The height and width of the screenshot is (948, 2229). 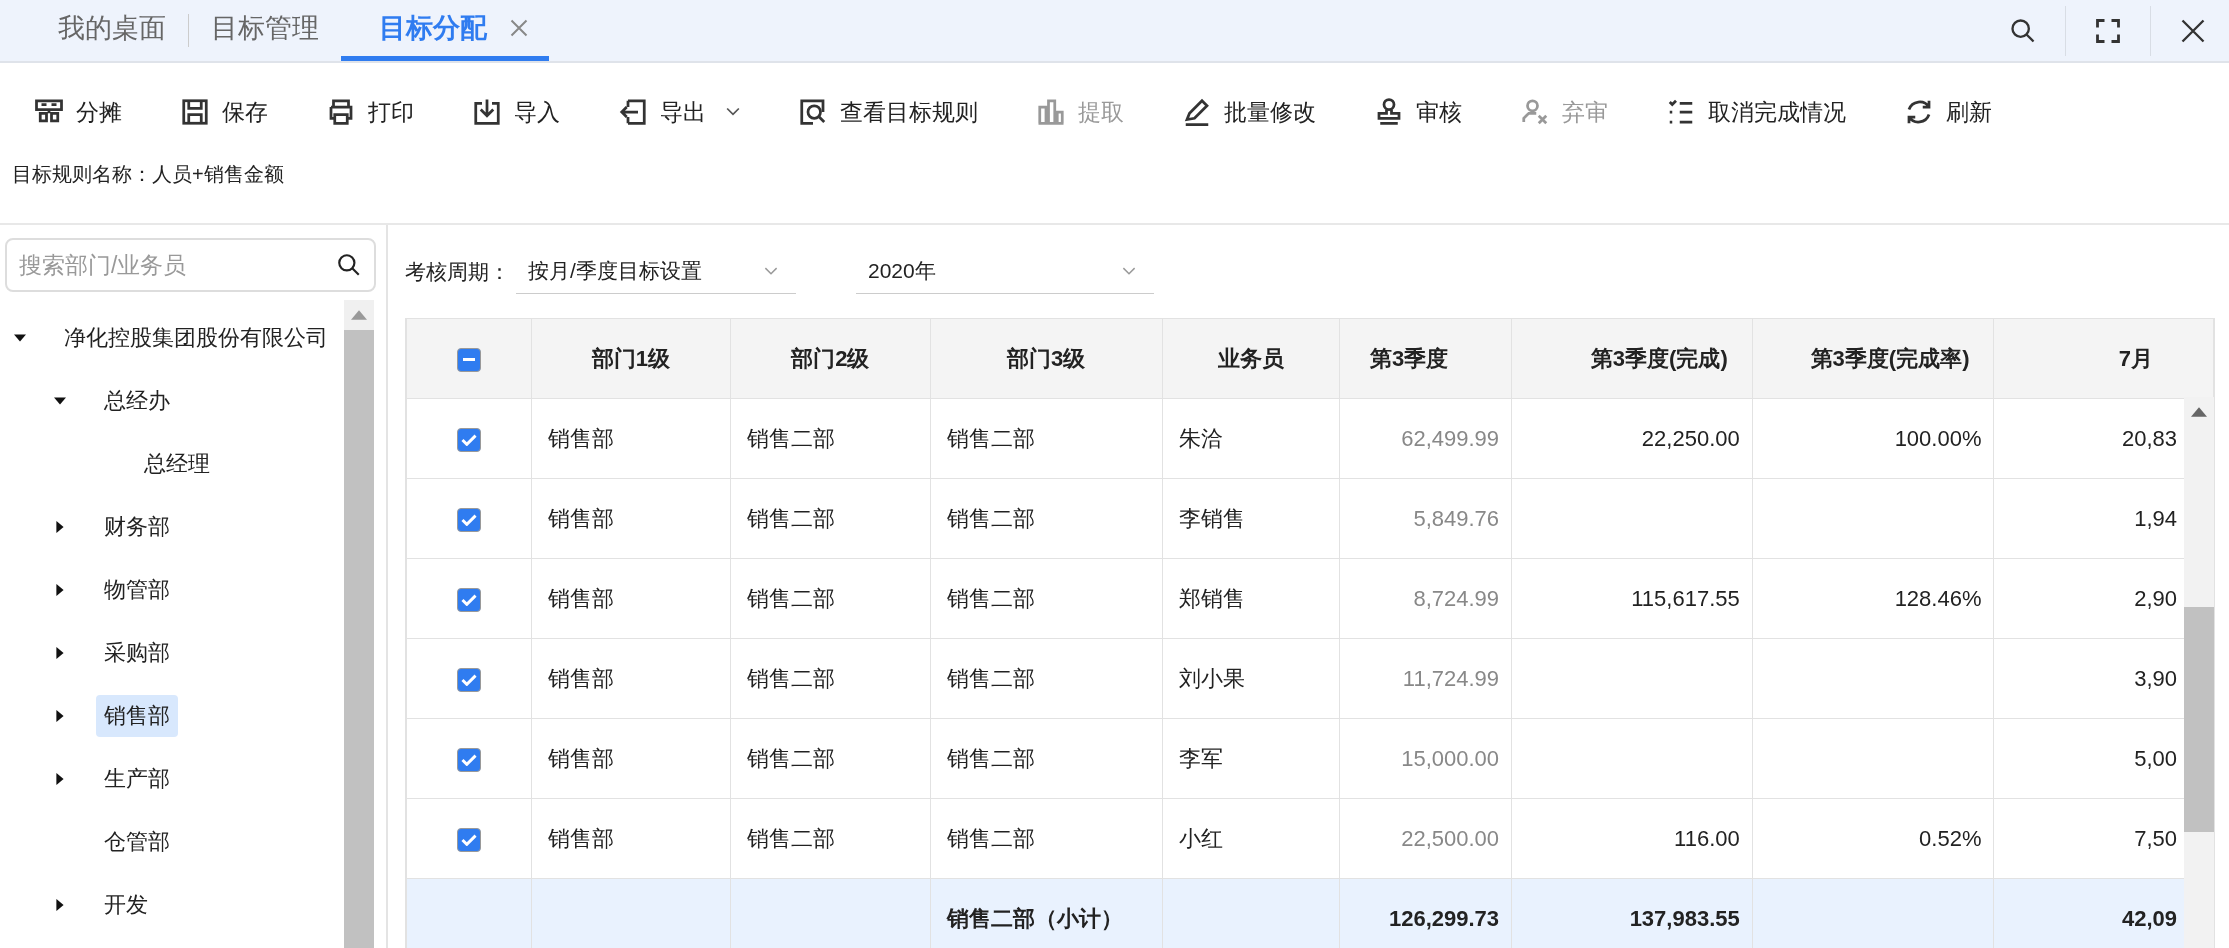 What do you see at coordinates (1200, 438) in the screenshot?
I see `table-cell: 朱洽` at bounding box center [1200, 438].